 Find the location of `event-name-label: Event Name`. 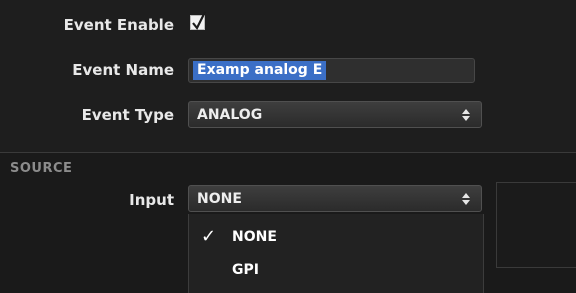

event-name-label: Event Name is located at coordinates (123, 70).